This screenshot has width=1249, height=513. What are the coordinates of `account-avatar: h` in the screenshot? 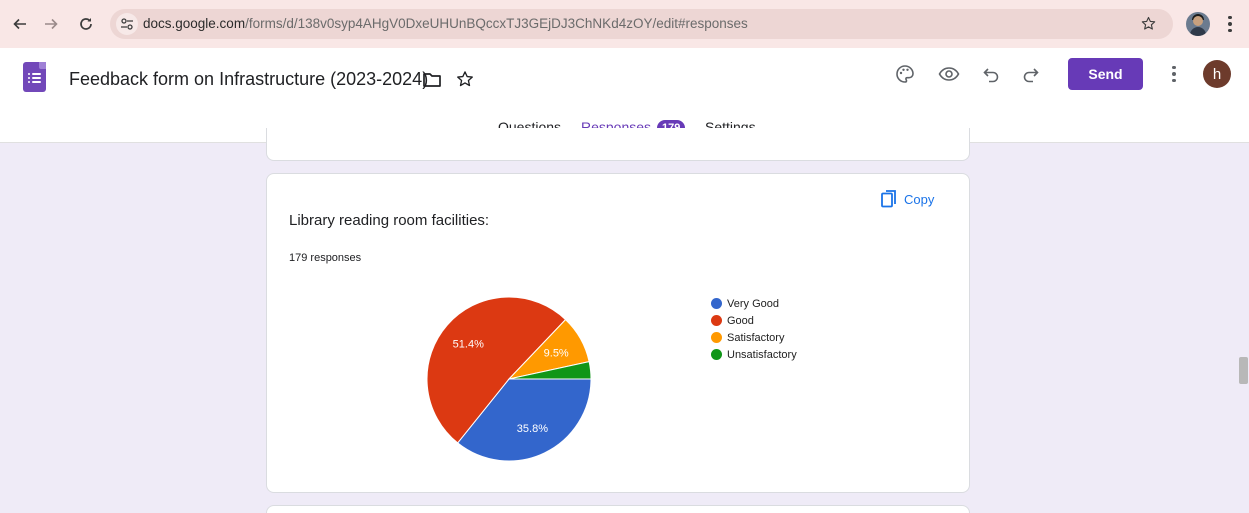 It's located at (1217, 74).